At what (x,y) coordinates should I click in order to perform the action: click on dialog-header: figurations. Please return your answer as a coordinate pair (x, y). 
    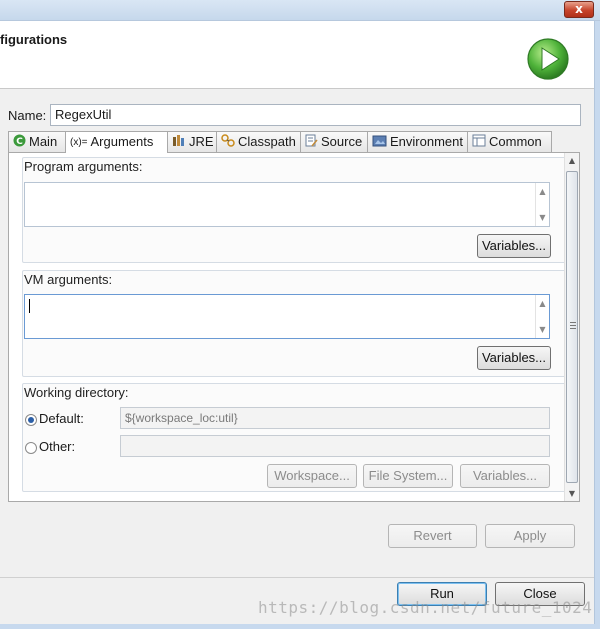
    Looking at the image, I should click on (297, 55).